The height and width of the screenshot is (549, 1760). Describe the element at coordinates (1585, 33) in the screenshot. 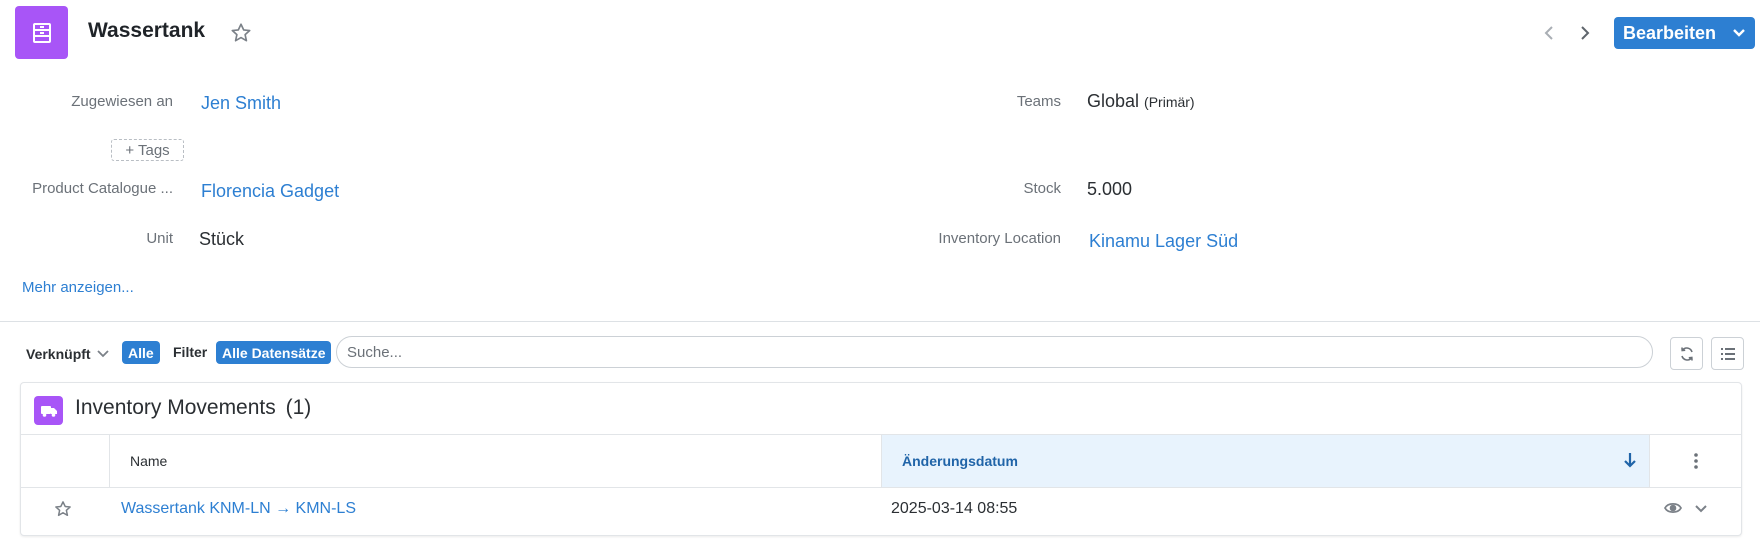

I see `next-record-button` at that location.